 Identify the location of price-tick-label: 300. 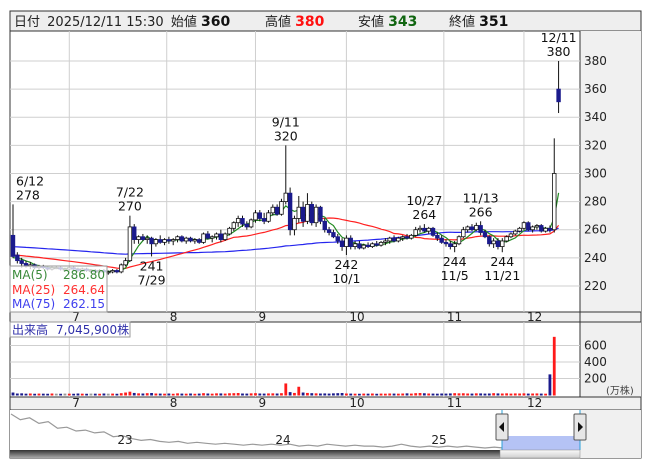
(595, 173).